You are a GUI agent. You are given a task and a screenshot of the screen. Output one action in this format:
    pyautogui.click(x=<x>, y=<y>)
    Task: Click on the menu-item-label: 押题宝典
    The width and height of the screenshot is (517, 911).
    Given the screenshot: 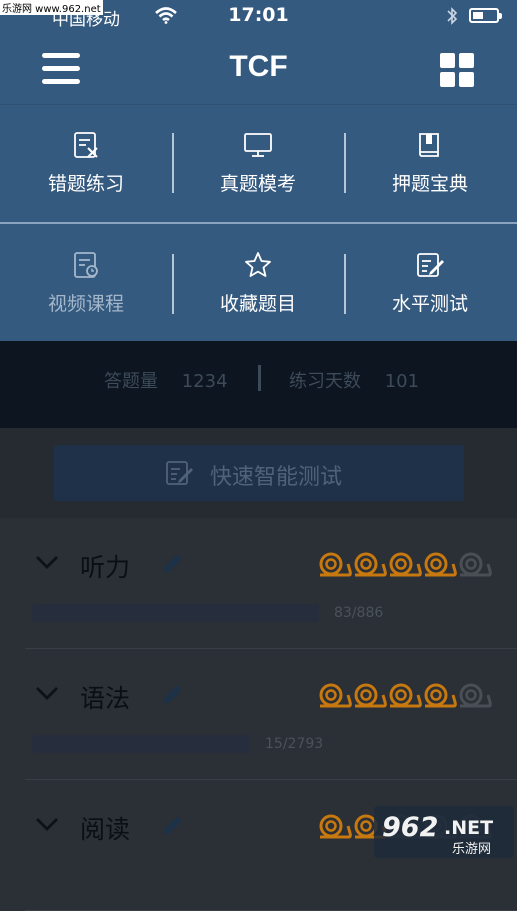 What is the action you would take?
    pyautogui.click(x=429, y=184)
    